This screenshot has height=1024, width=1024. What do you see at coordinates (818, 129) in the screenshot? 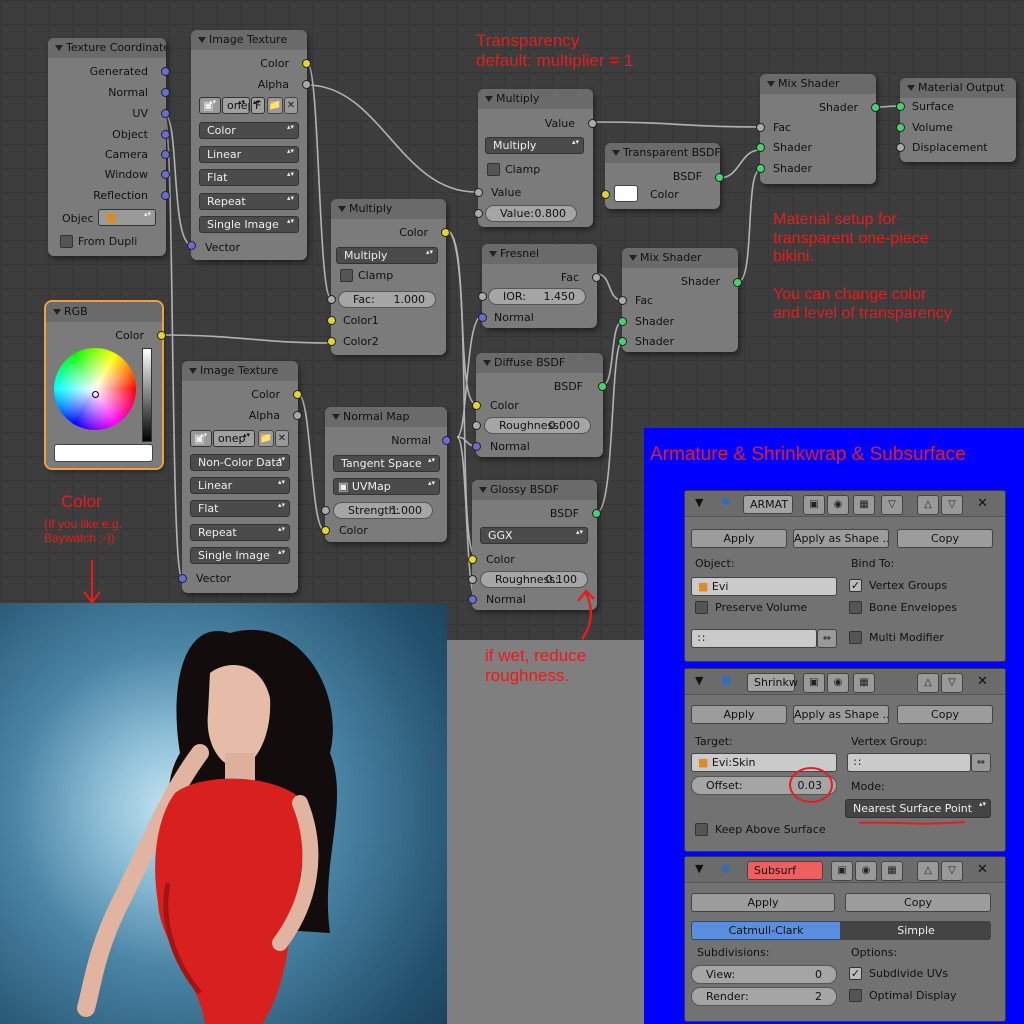
I see `mix-shader-node-1: Mix Shader Shader Fac Shader Shader` at bounding box center [818, 129].